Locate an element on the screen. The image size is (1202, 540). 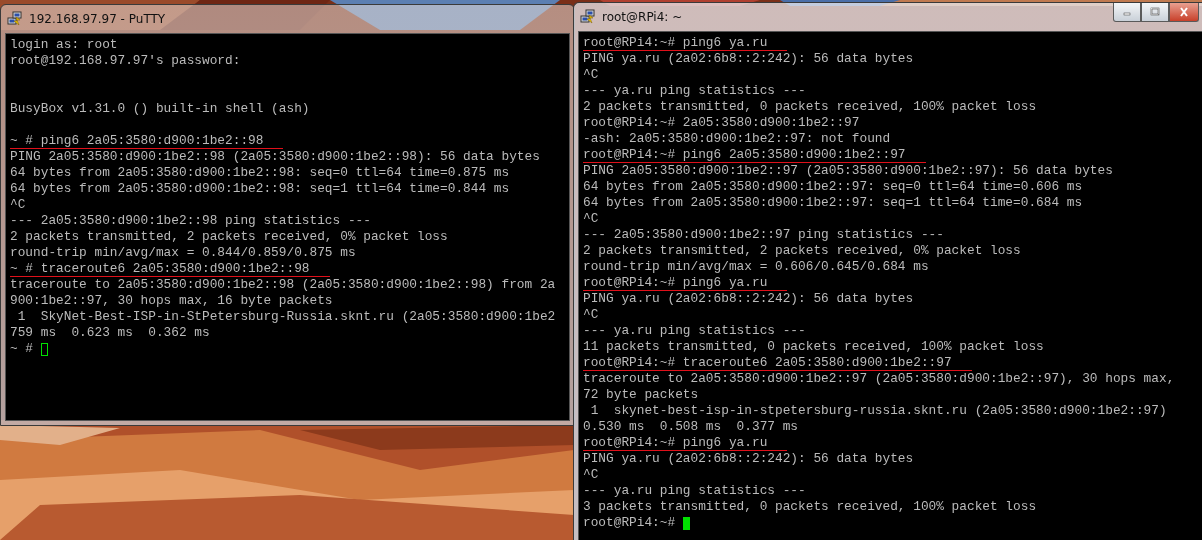
terminal-line: root@RPi4:~# ping6 2a05:3580:d900:1be2::97 is located at coordinates (754, 155).